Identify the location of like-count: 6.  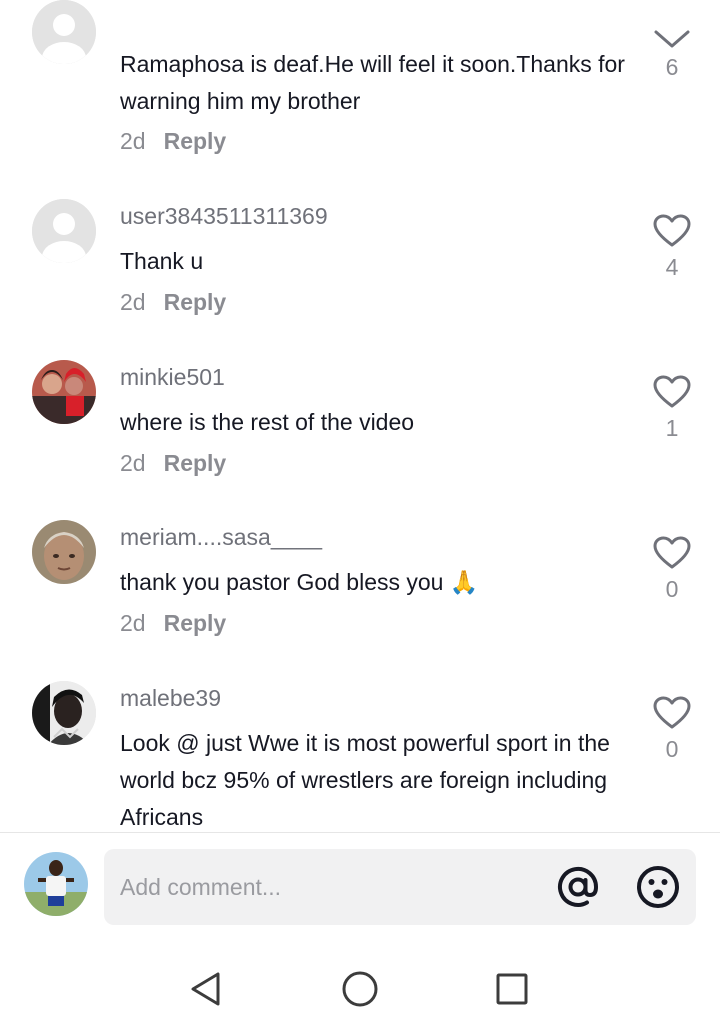
(672, 67).